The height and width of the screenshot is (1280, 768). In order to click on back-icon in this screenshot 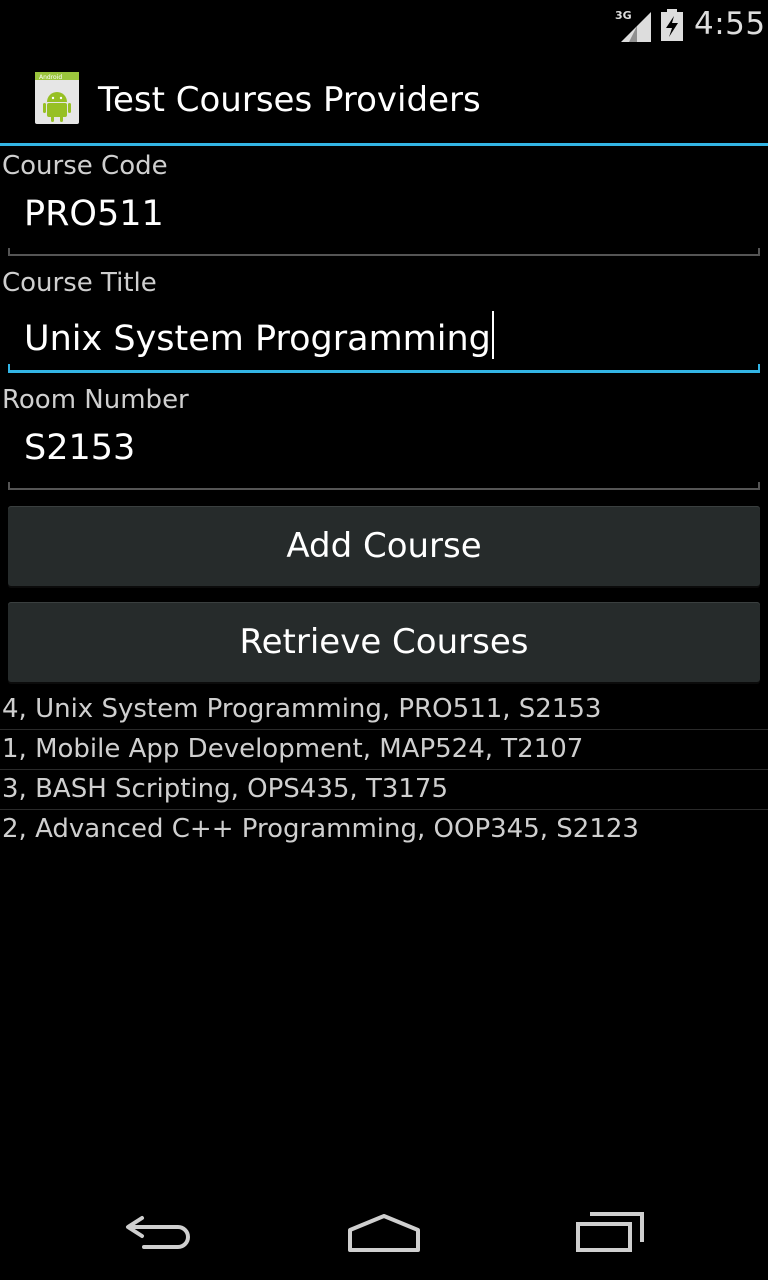, I will do `click(160, 1231)`.